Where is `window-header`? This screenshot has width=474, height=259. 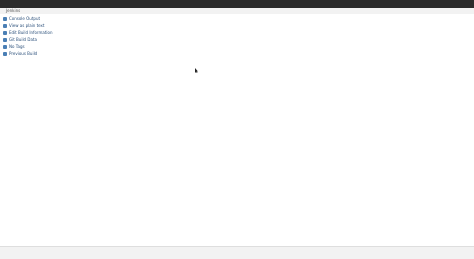
window-header is located at coordinates (237, 4).